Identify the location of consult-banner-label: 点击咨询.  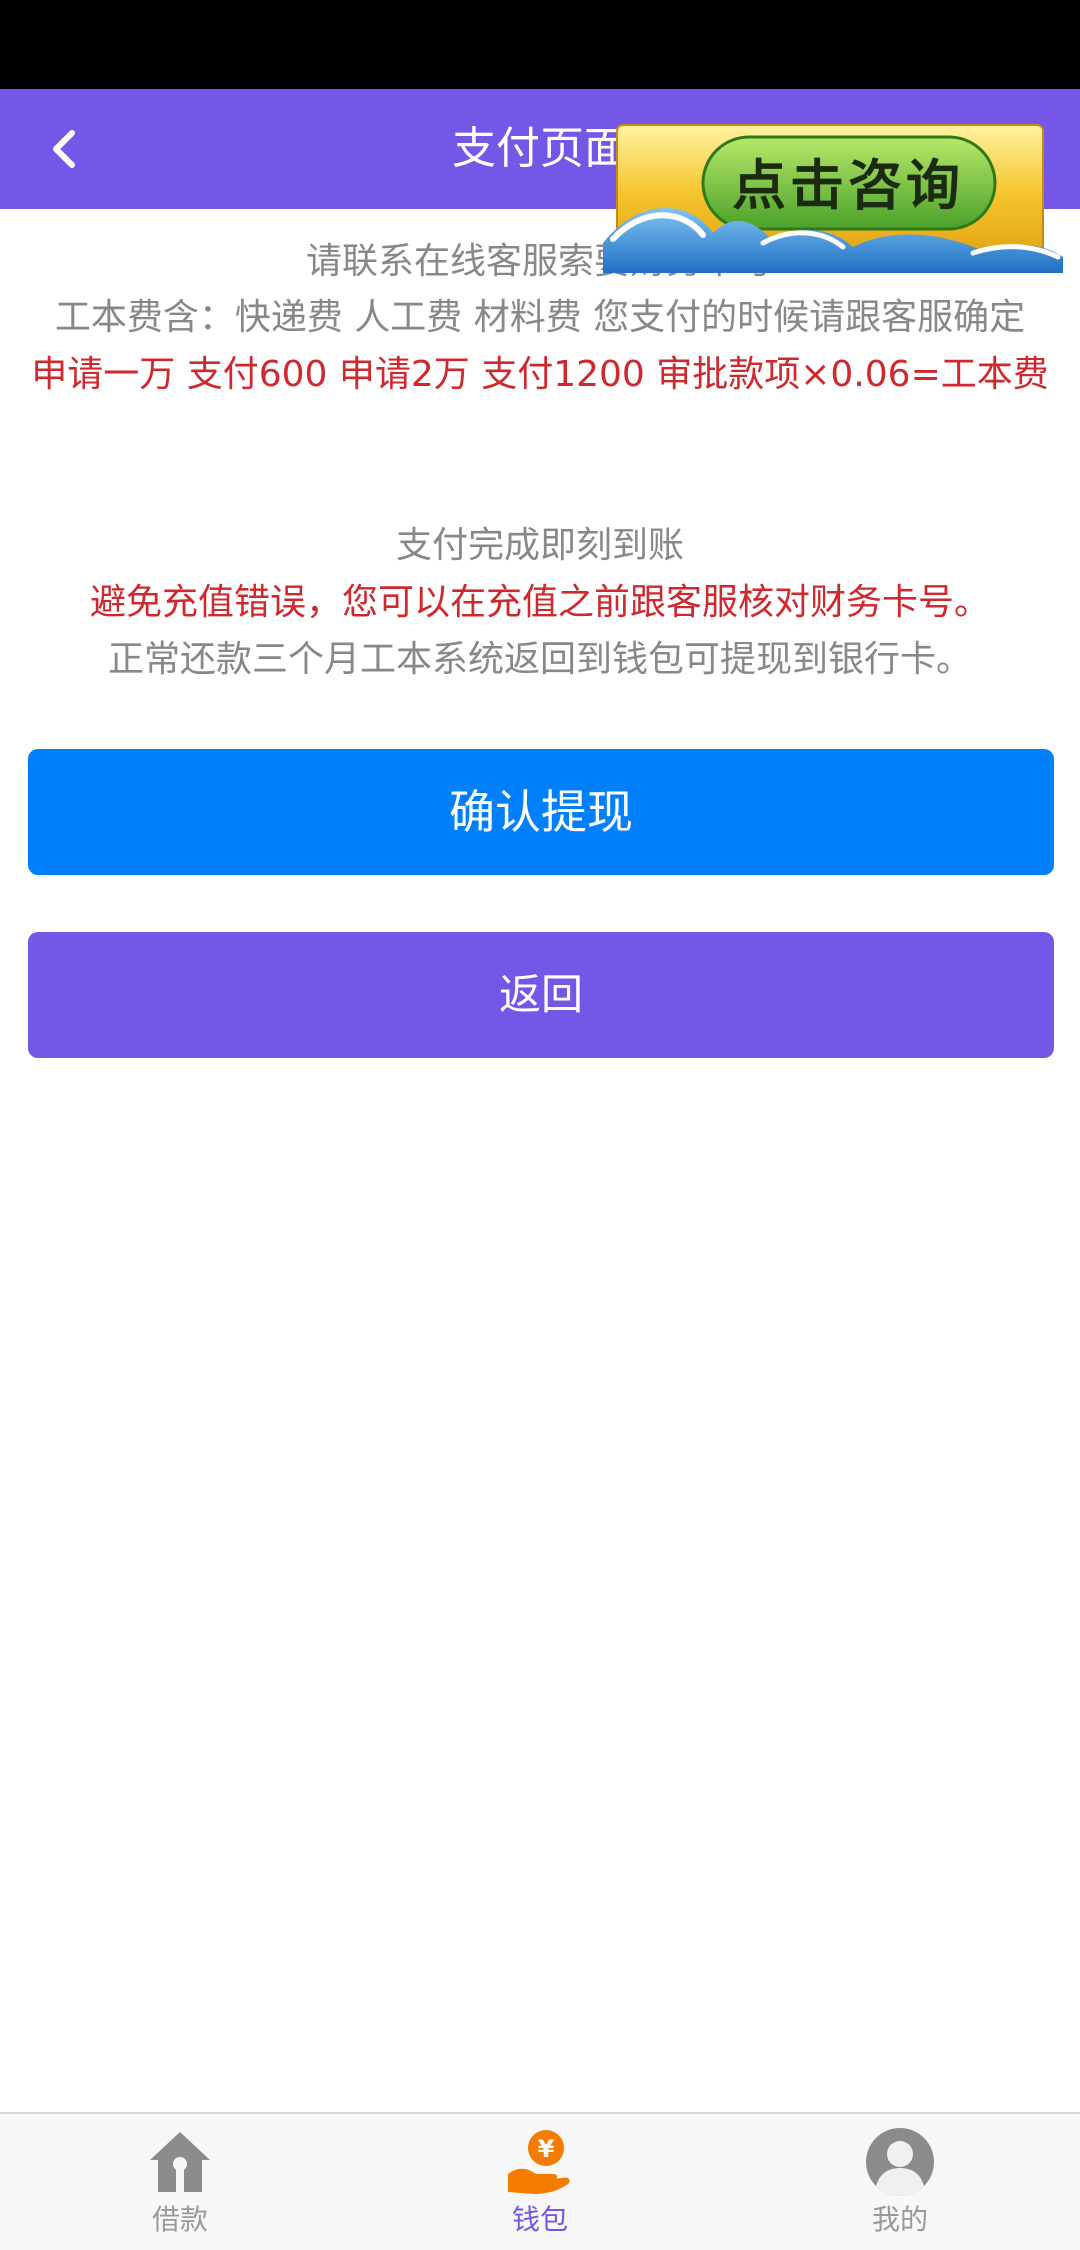
(848, 185).